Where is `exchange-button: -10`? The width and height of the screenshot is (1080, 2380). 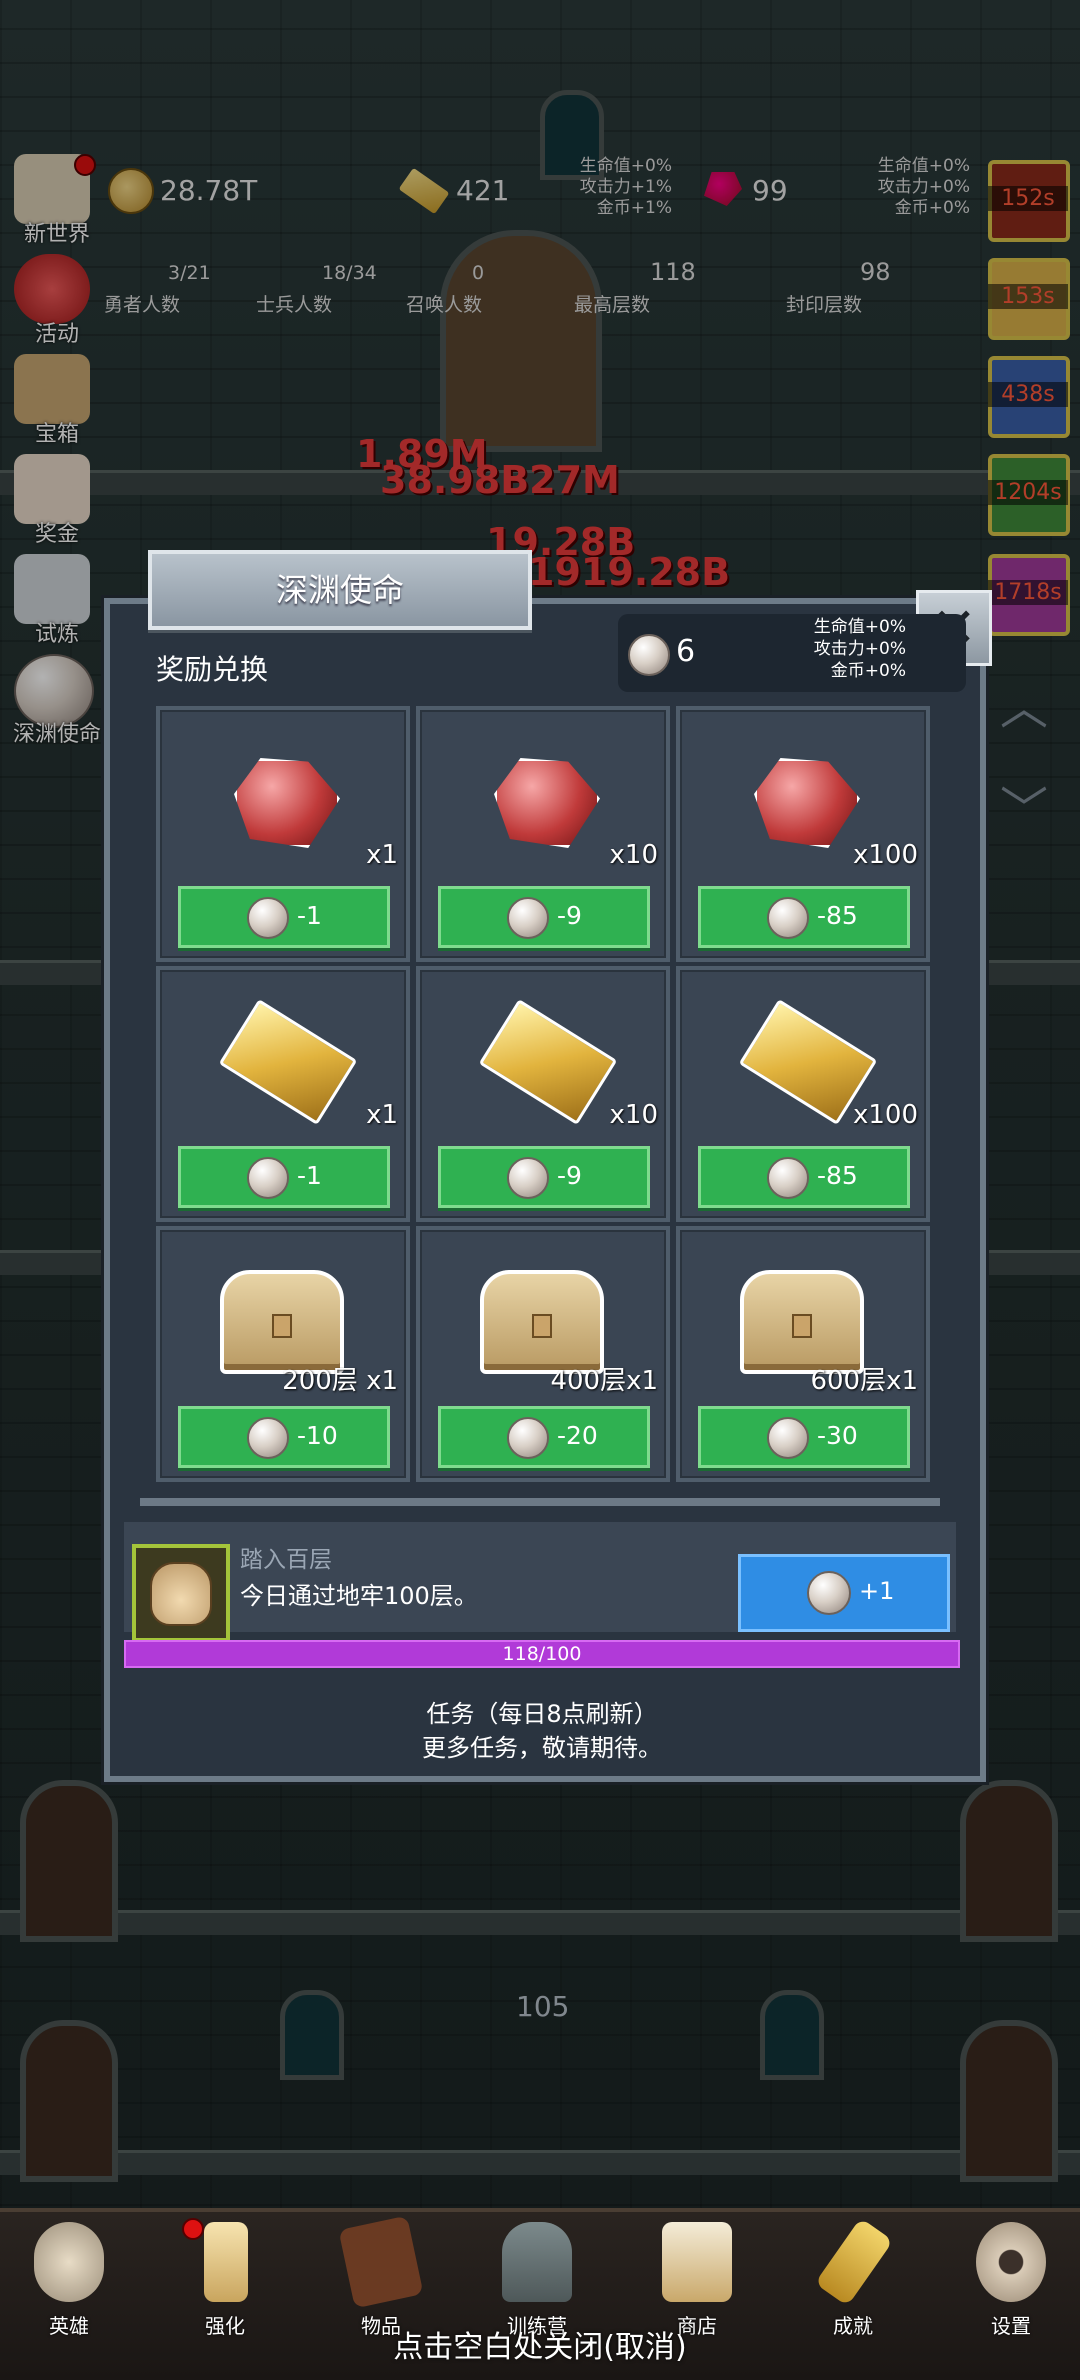 exchange-button: -10 is located at coordinates (284, 1437).